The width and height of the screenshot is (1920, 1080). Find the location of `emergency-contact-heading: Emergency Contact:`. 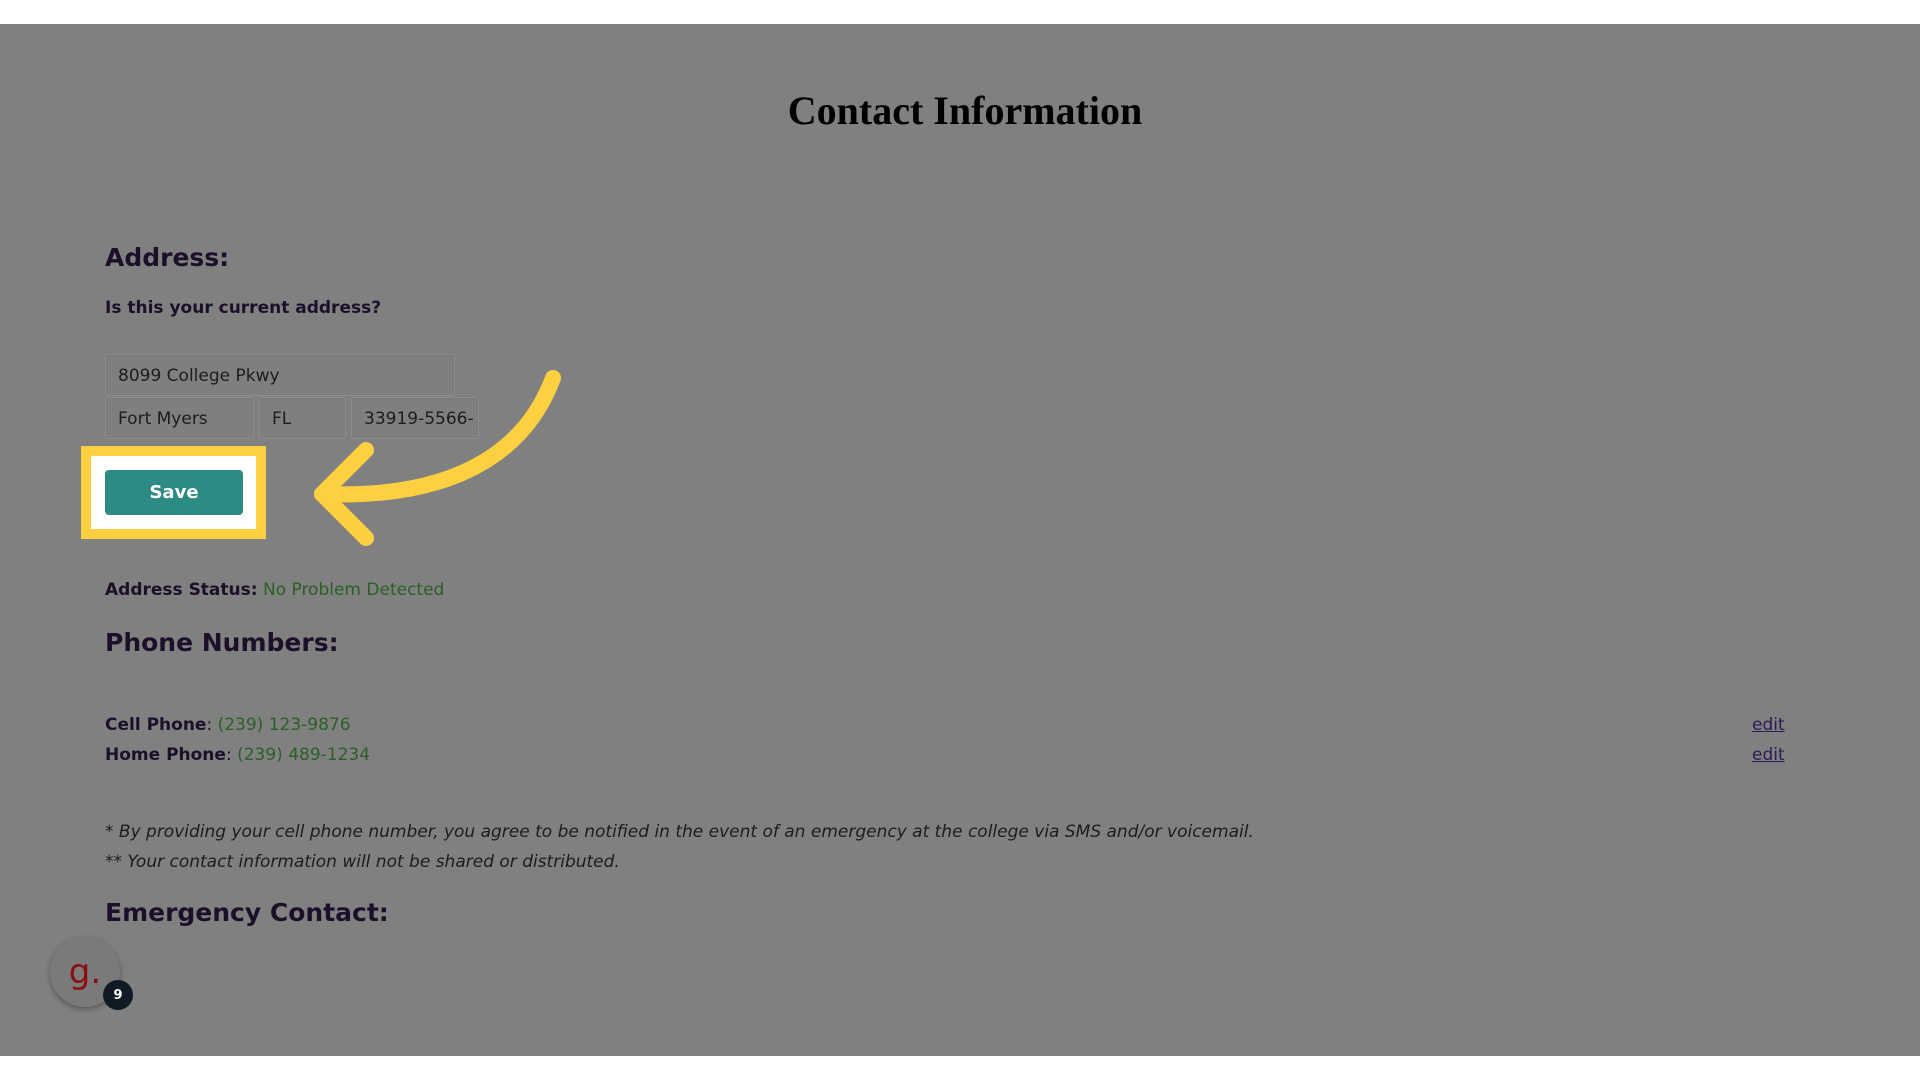

emergency-contact-heading: Emergency Contact: is located at coordinates (247, 912).